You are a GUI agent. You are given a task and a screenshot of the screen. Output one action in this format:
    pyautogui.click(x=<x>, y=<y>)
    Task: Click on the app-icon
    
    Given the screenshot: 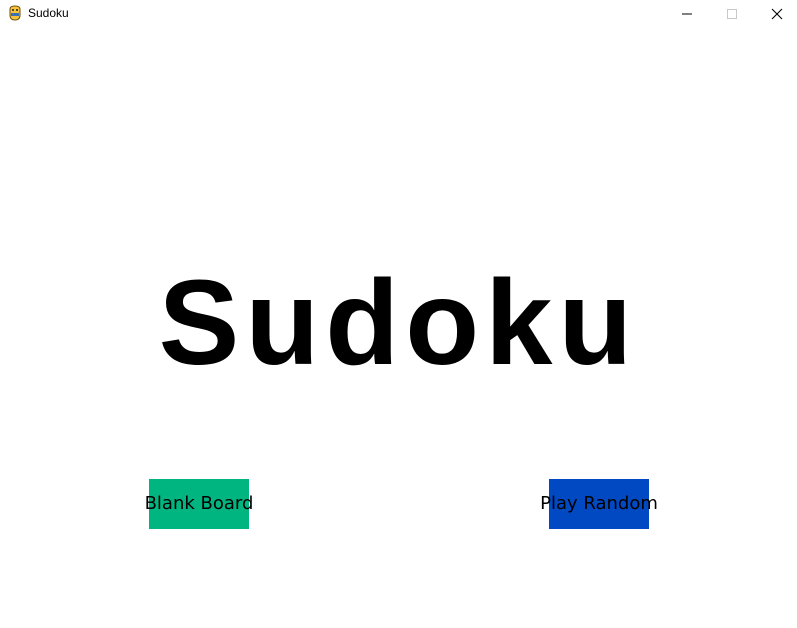 What is the action you would take?
    pyautogui.click(x=15, y=13)
    